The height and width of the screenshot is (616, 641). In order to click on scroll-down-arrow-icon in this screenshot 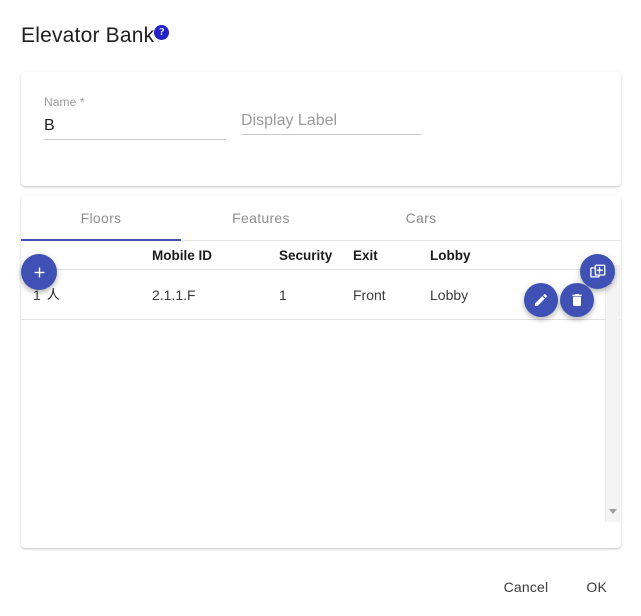, I will do `click(613, 511)`.